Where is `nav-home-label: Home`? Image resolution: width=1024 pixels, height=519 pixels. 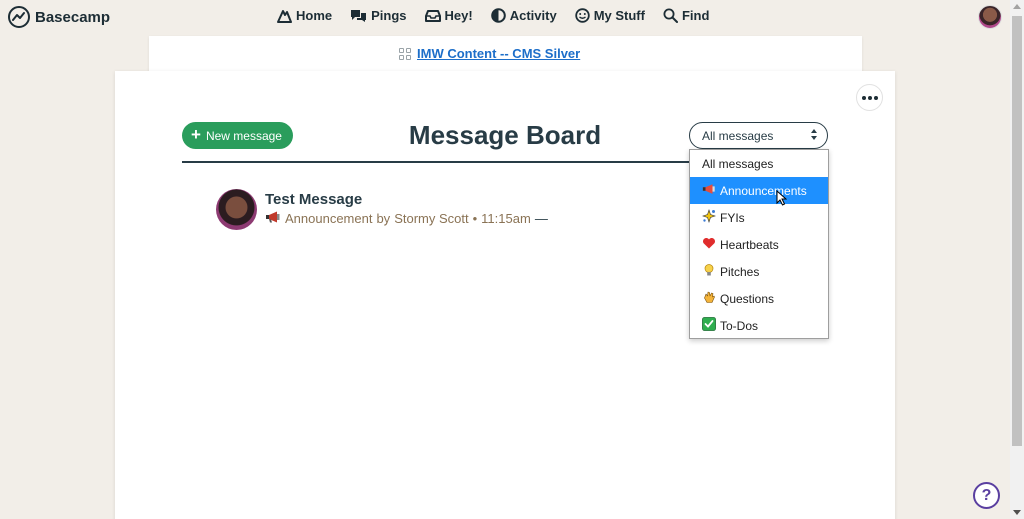 nav-home-label: Home is located at coordinates (314, 15).